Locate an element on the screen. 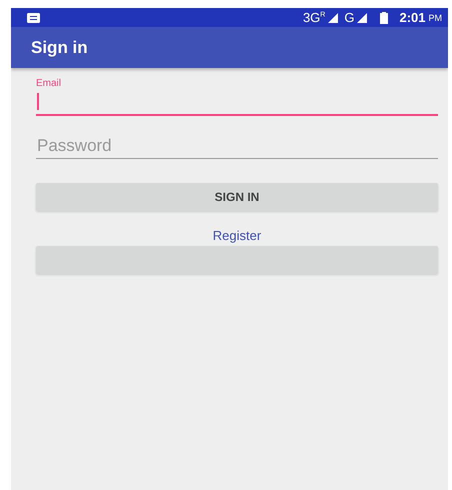 Image resolution: width=452 pixels, height=490 pixels. register-link: Register is located at coordinates (237, 235).